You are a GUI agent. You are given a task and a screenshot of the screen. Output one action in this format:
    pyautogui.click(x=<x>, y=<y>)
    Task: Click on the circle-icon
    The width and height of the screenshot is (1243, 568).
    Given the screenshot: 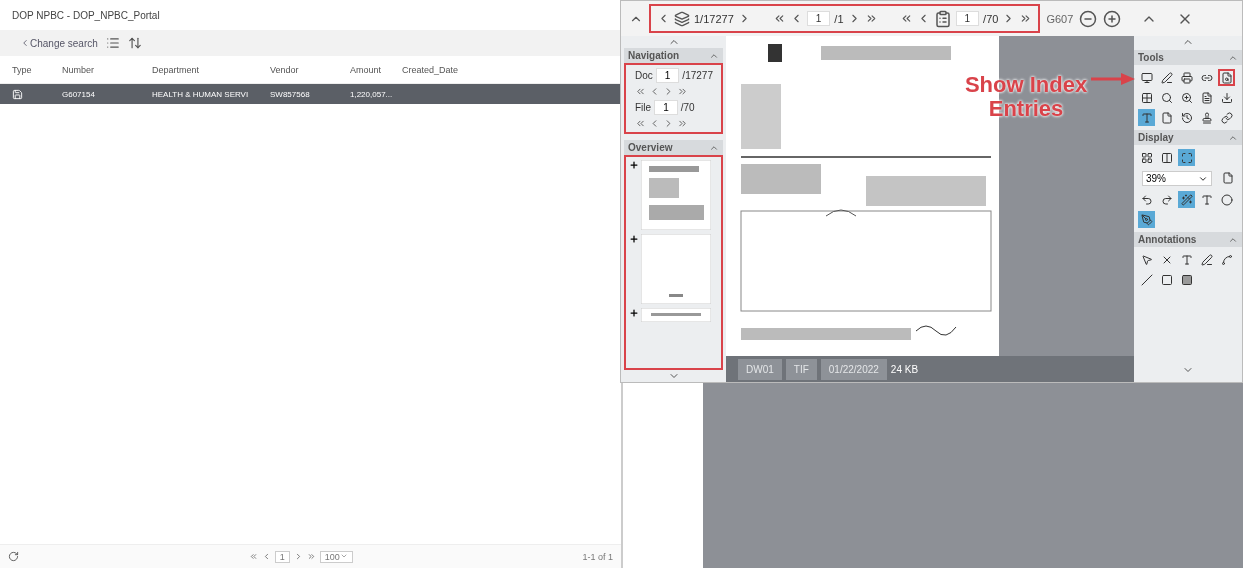 What is the action you would take?
    pyautogui.click(x=1226, y=199)
    